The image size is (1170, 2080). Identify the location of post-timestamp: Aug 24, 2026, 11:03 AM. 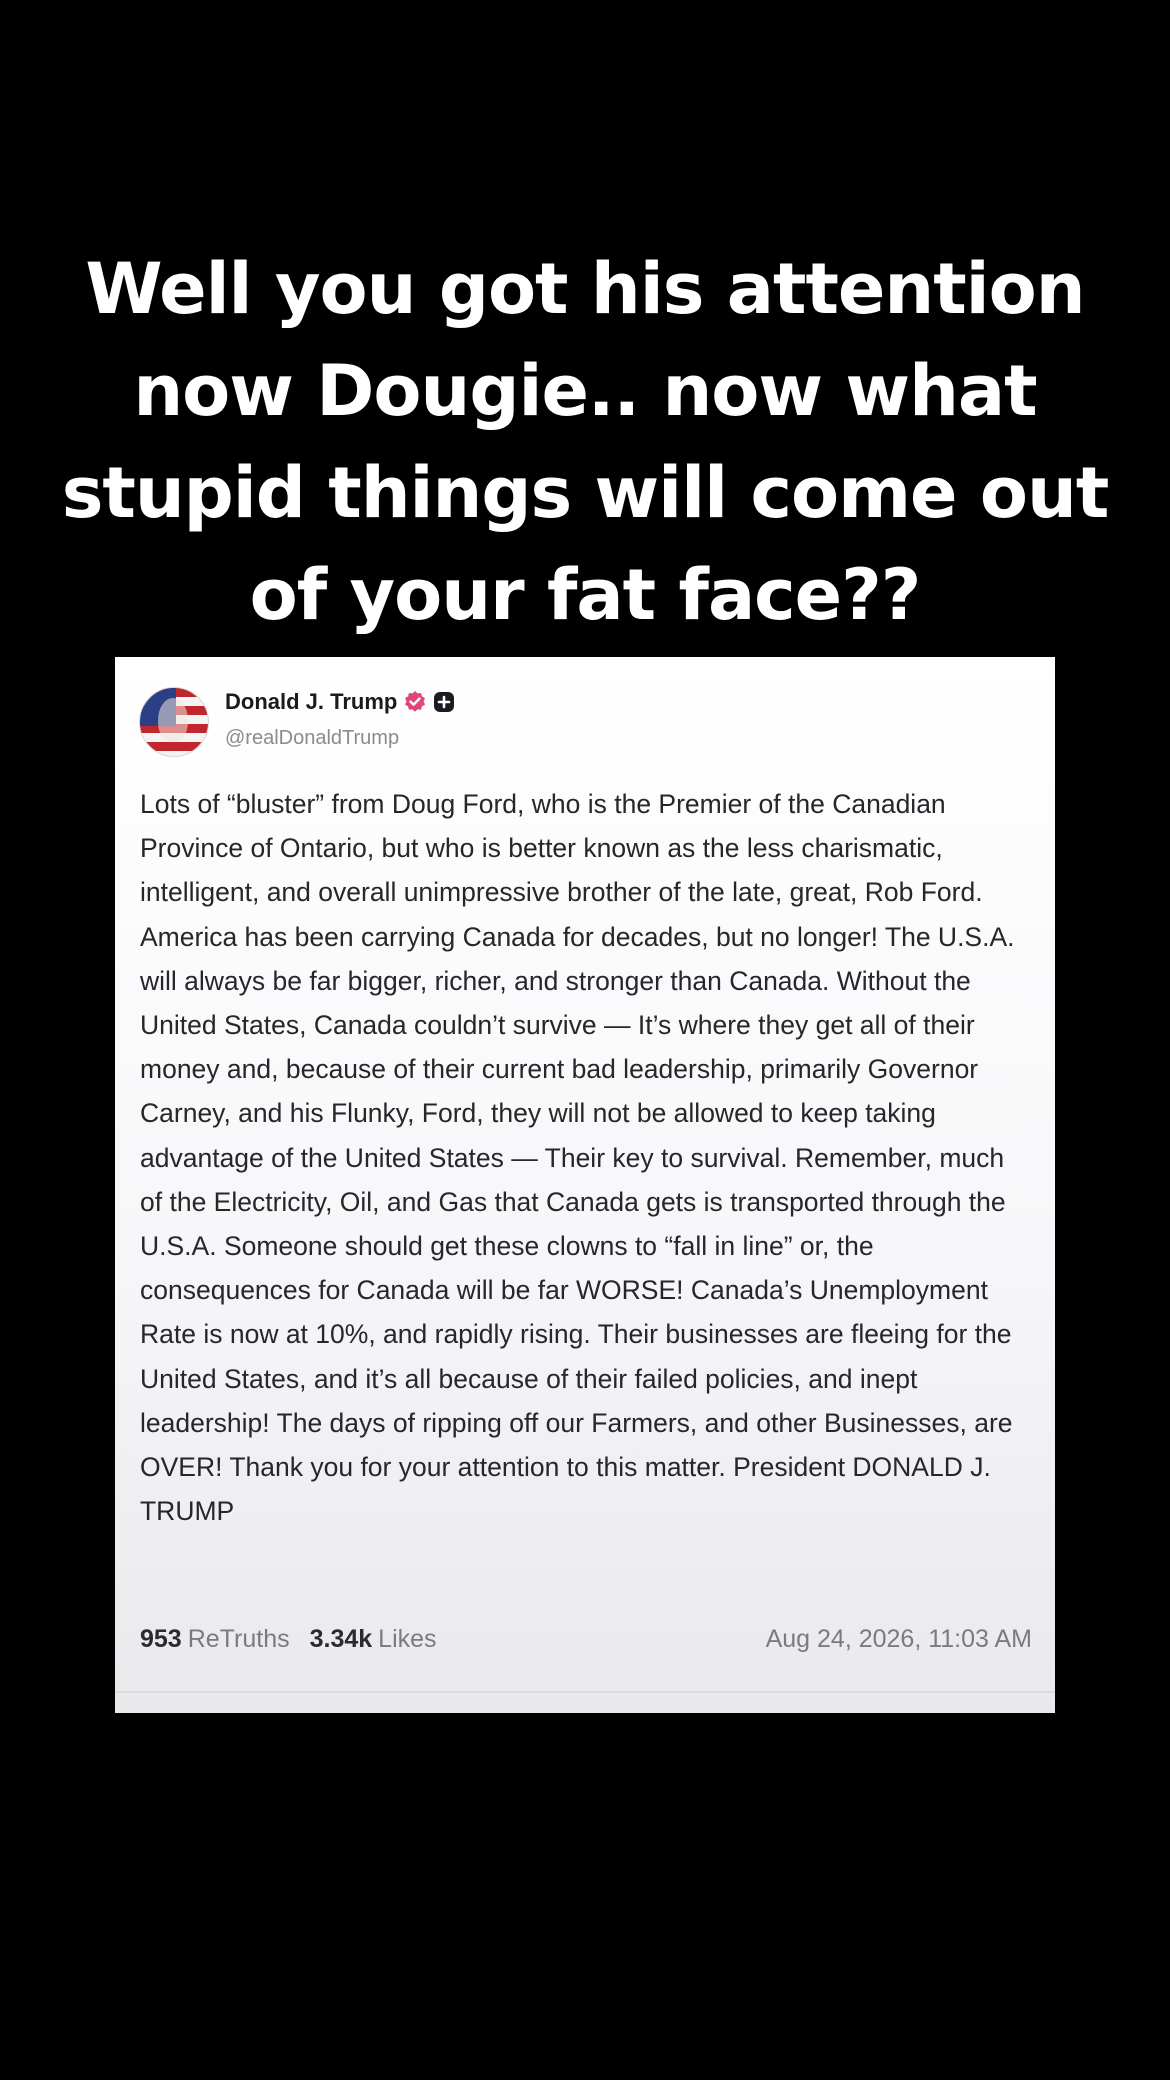
(898, 1639).